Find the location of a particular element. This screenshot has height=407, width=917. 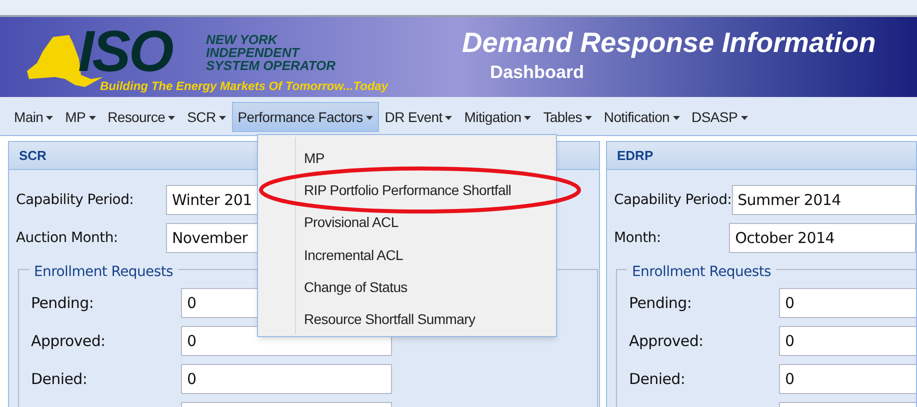

menu-item: DR Event is located at coordinates (418, 117).